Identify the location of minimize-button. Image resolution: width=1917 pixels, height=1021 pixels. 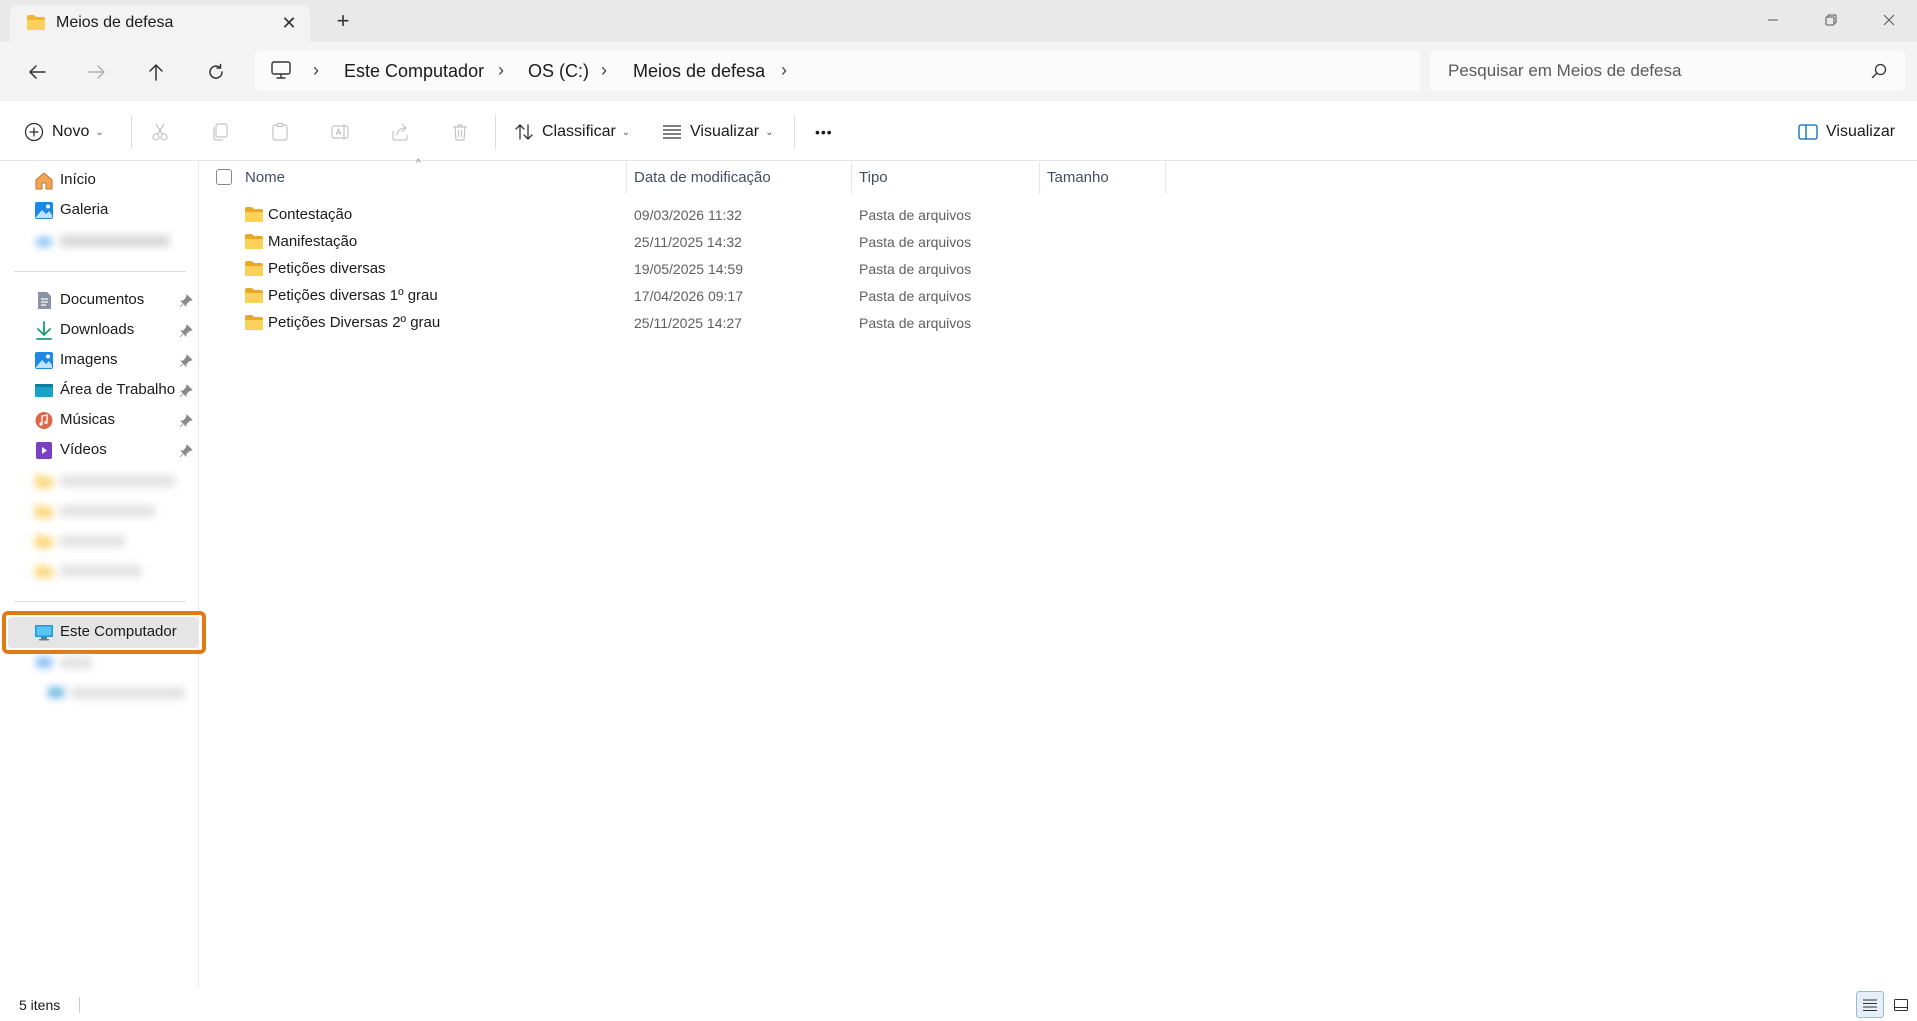
(1773, 20).